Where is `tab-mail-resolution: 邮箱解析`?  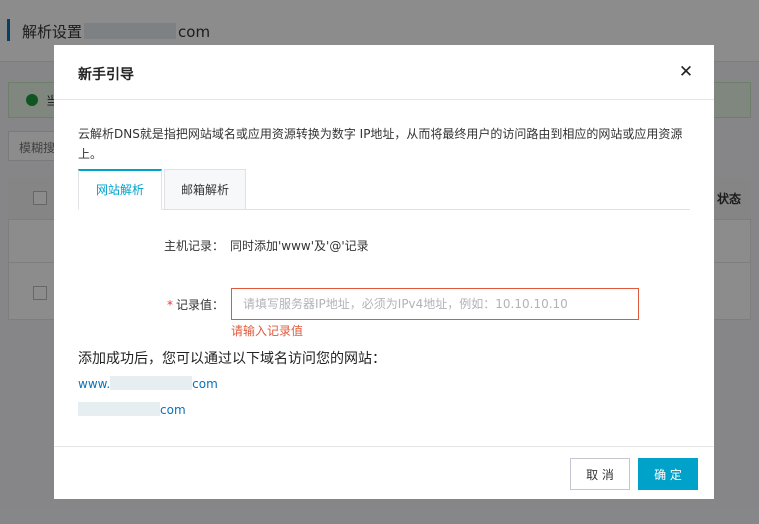
tab-mail-resolution: 邮箱解析 is located at coordinates (205, 189).